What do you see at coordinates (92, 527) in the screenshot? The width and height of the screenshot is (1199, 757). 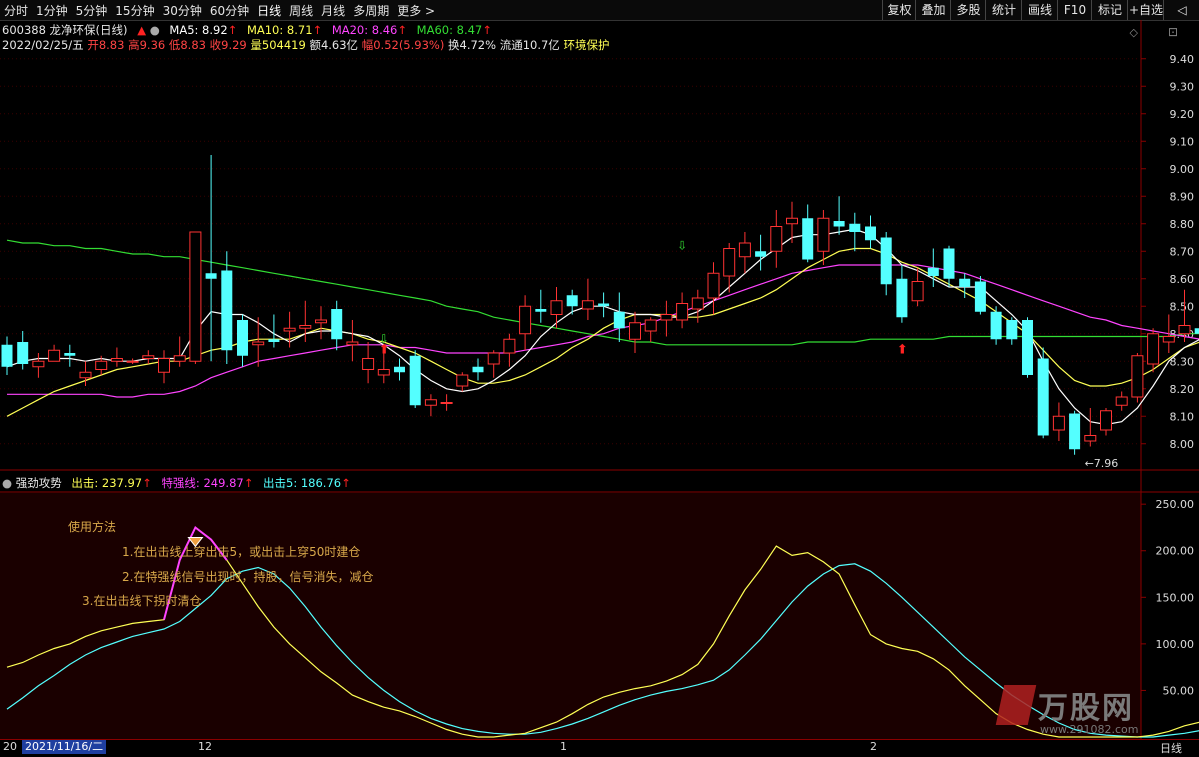 I see `note-title: 使用方法` at bounding box center [92, 527].